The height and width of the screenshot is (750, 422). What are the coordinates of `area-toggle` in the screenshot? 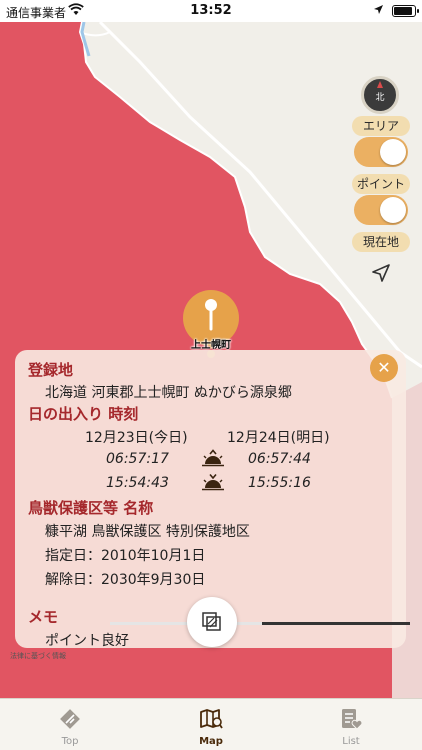 It's located at (381, 152).